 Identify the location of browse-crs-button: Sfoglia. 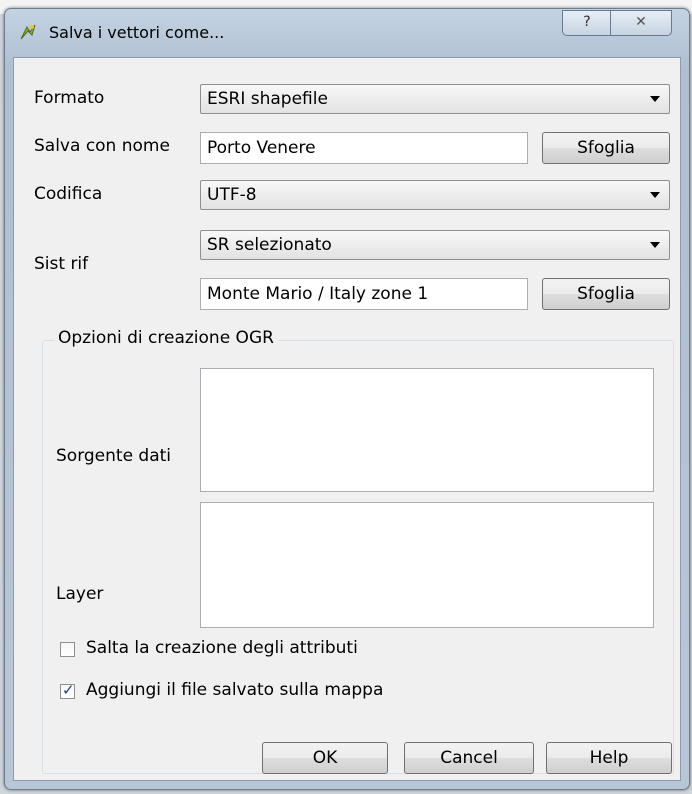
(606, 294).